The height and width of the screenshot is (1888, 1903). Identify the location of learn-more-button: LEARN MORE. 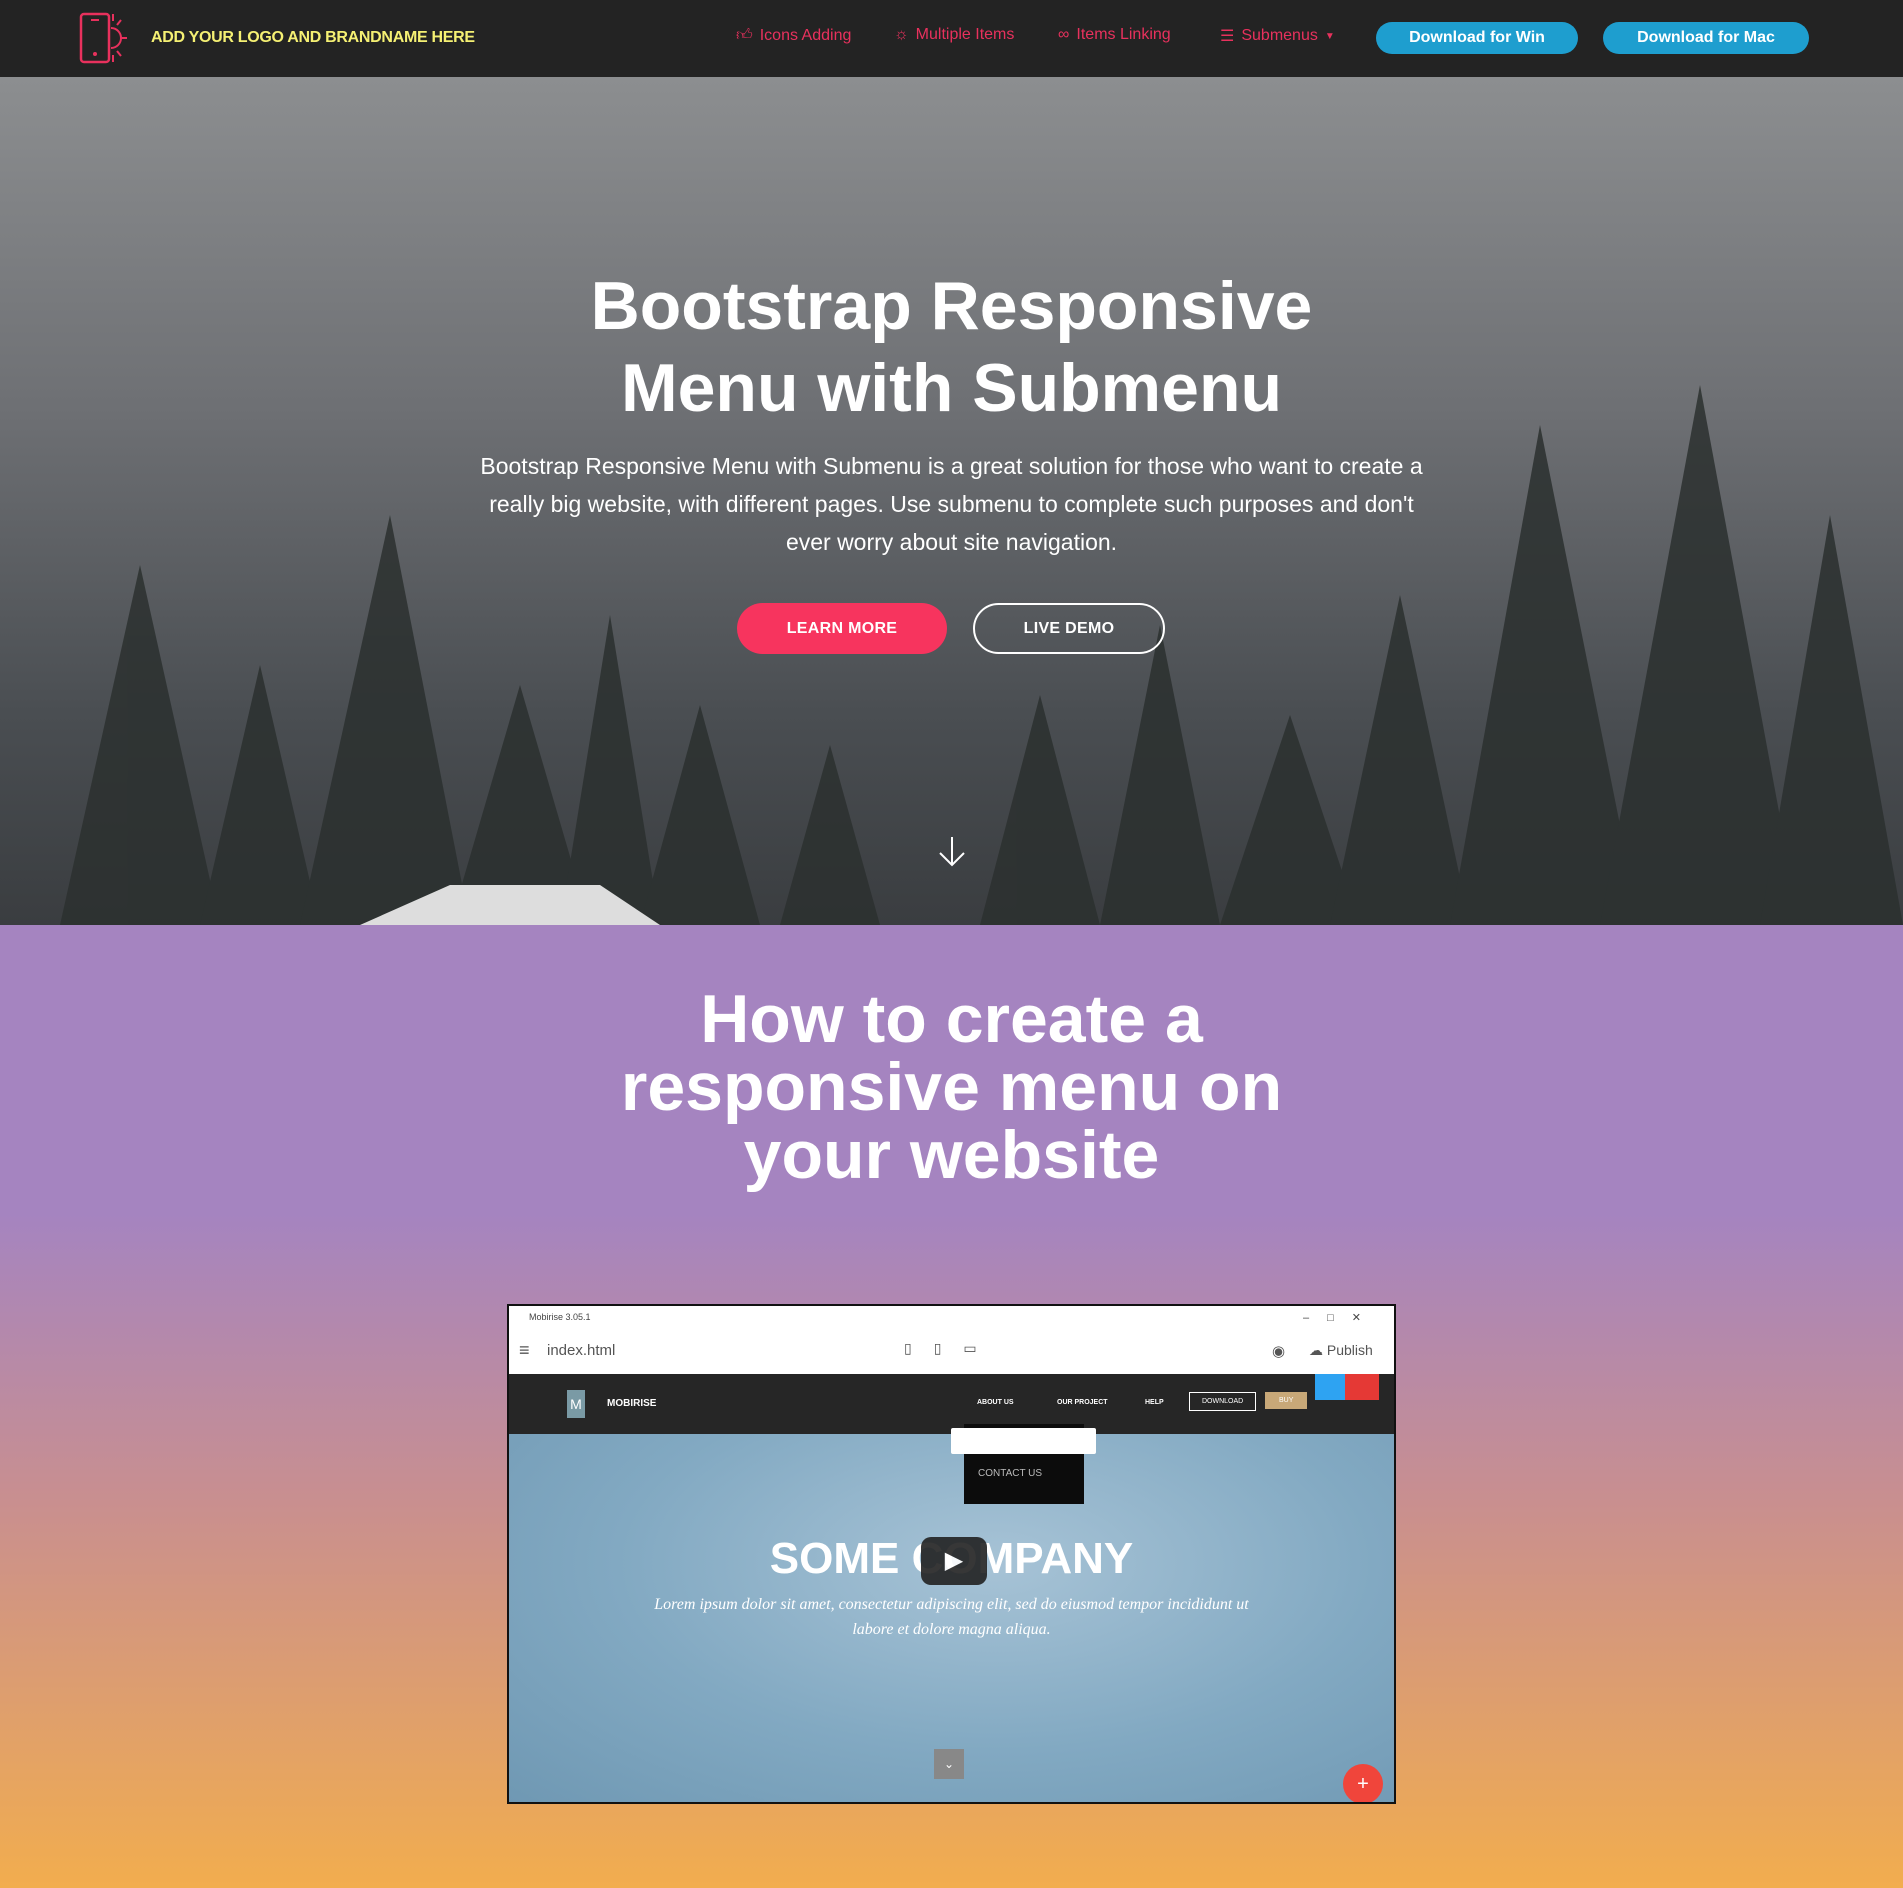
(842, 628).